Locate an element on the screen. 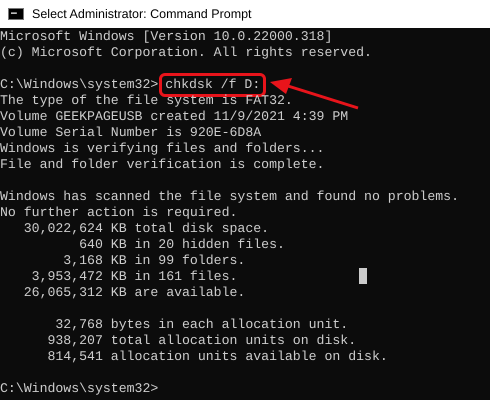  console-output-line: Volume Serial Number is 920E-6D8A is located at coordinates (131, 132).